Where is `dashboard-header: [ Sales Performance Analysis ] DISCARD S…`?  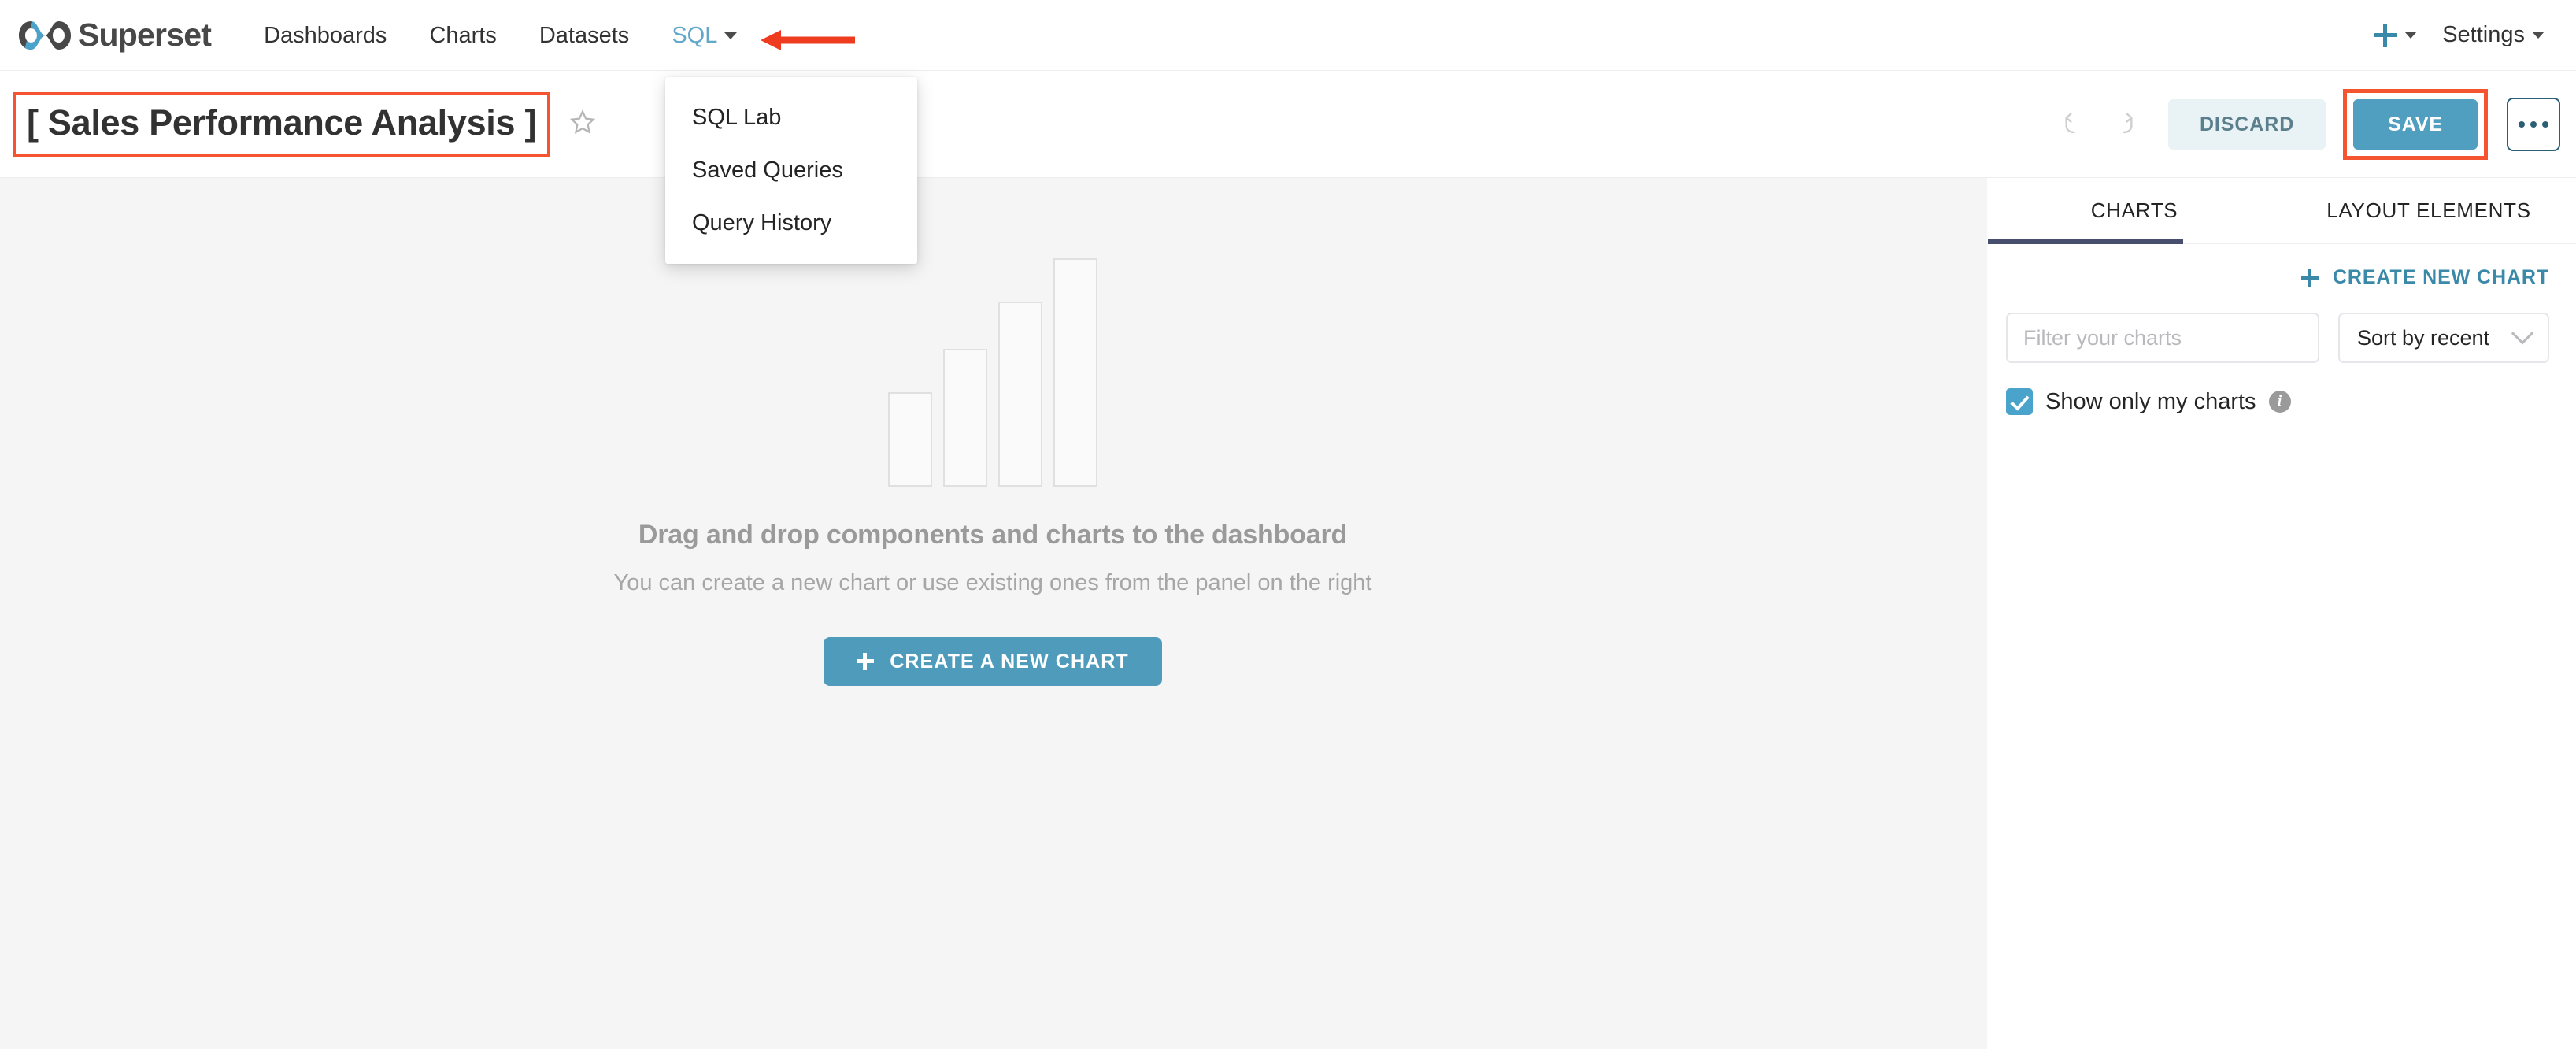 dashboard-header: [ Sales Performance Analysis ] DISCARD S… is located at coordinates (1288, 124).